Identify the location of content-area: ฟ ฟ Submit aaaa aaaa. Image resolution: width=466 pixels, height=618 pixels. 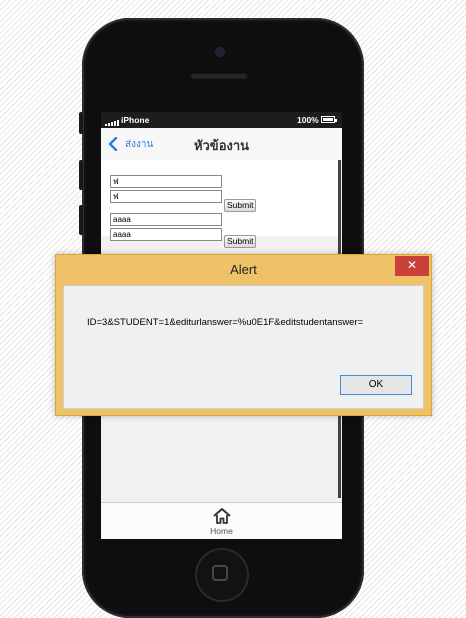
(220, 200).